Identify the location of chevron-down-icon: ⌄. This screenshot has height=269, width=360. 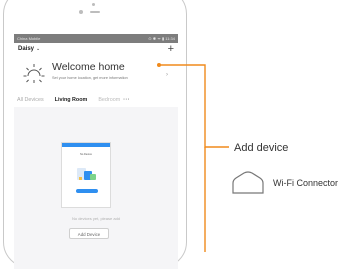
(38, 49).